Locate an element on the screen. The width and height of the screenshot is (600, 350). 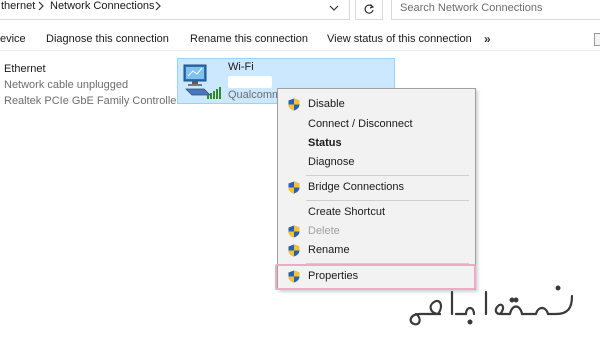
adapter-name: Wi-Fi is located at coordinates (241, 67).